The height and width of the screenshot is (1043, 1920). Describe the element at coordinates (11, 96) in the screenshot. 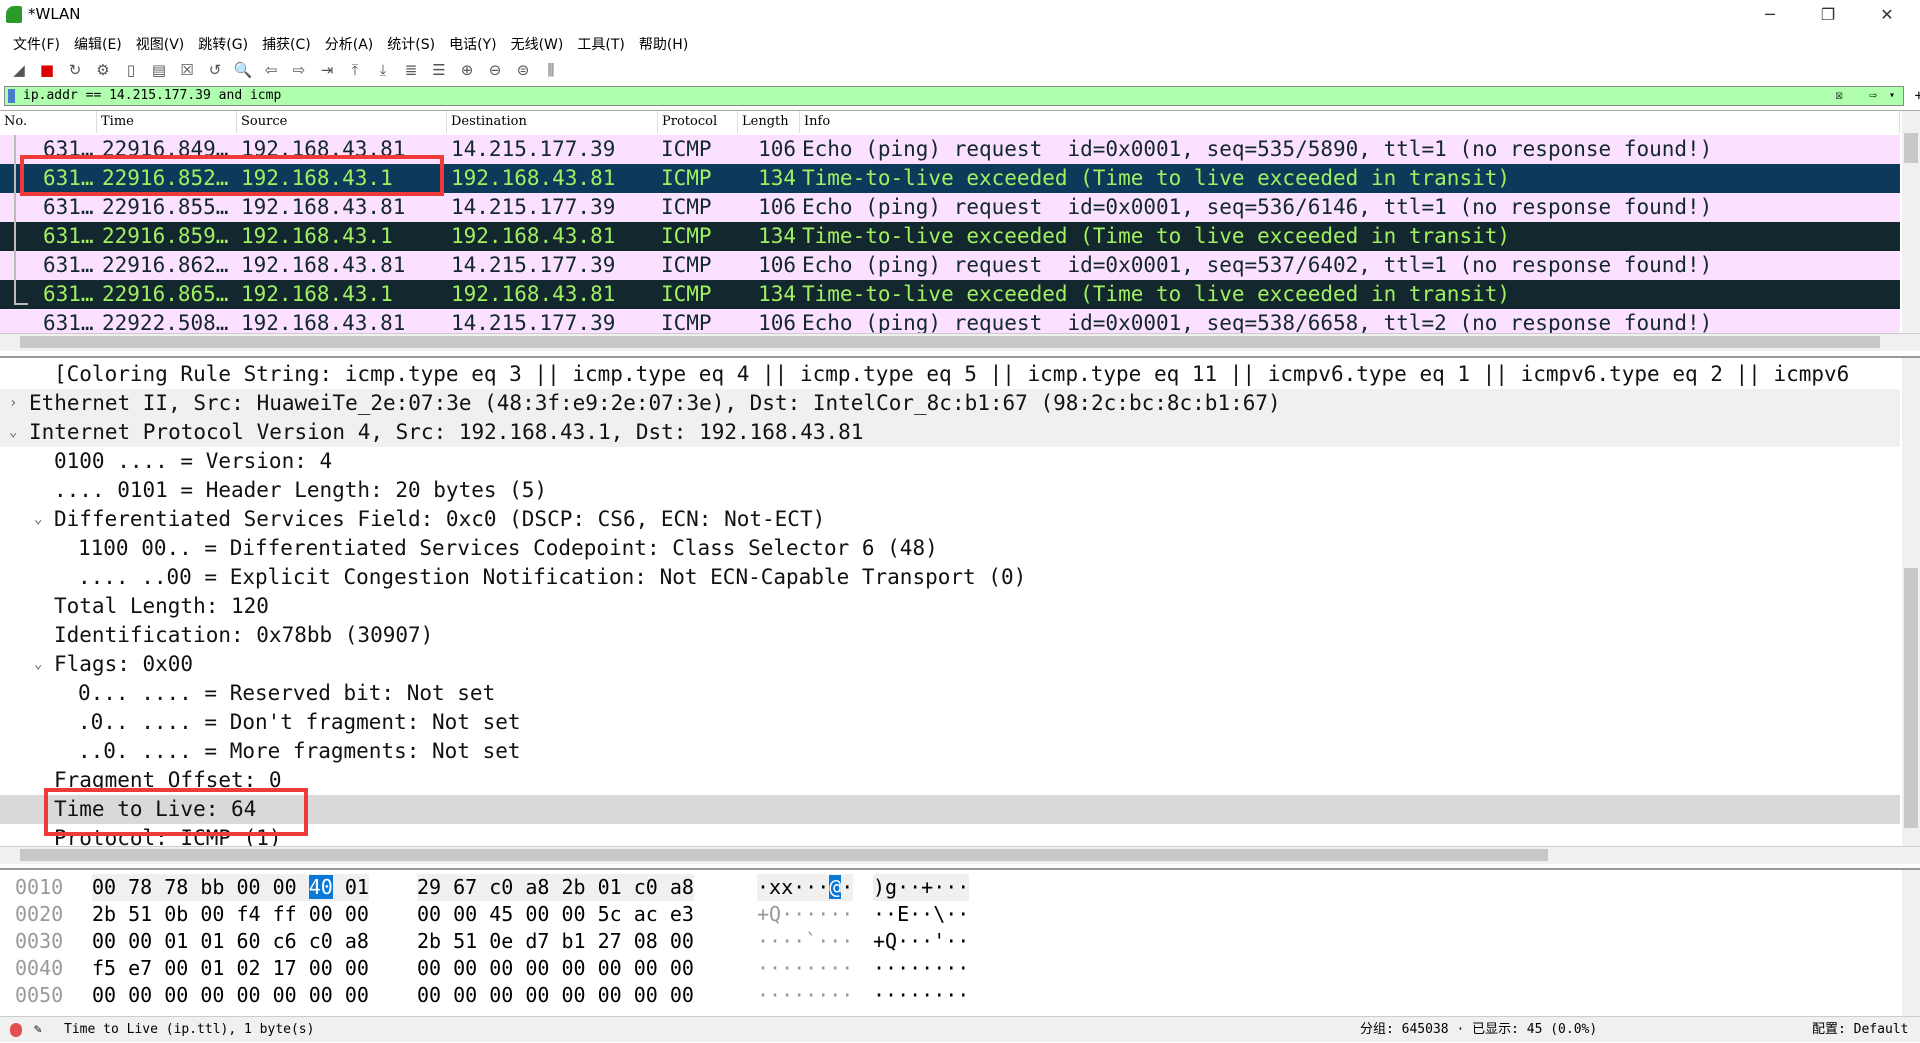

I see `bookmark-icon` at that location.